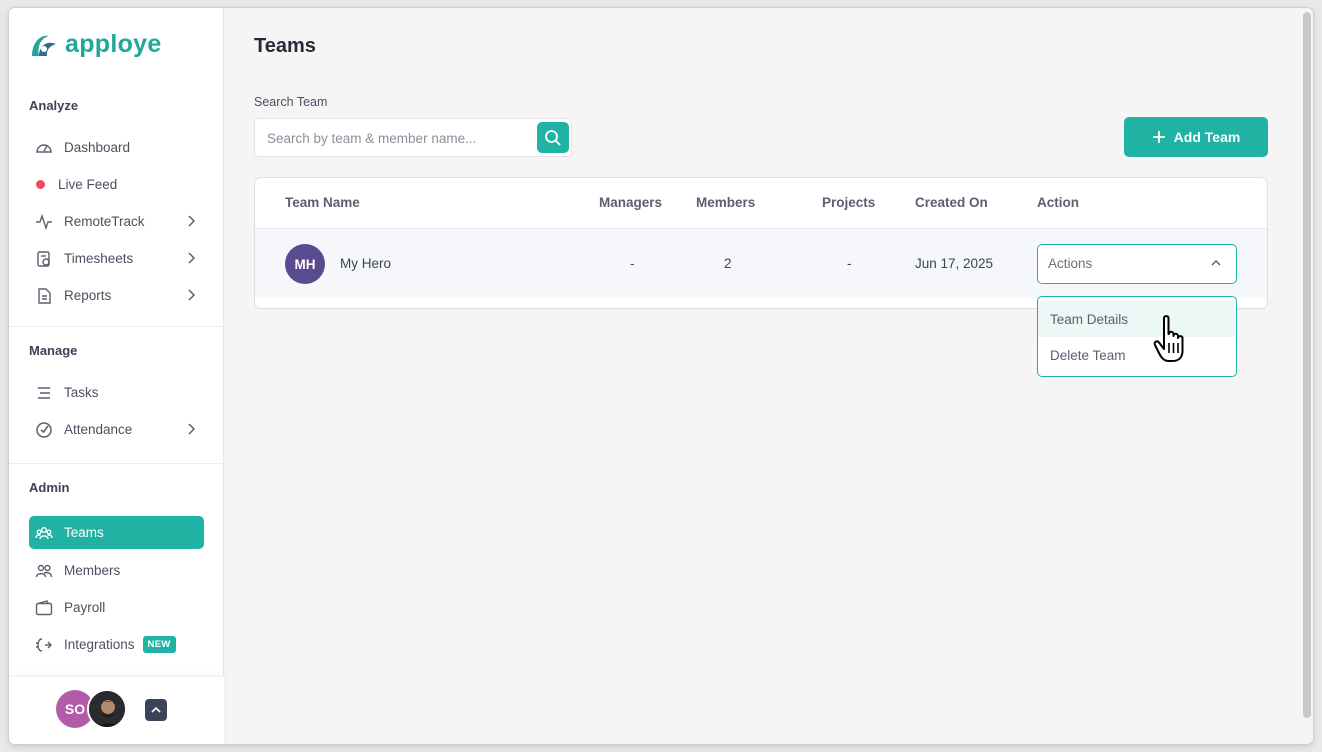 The width and height of the screenshot is (1322, 752). Describe the element at coordinates (848, 202) in the screenshot. I see `column-header-projects: Projects` at that location.